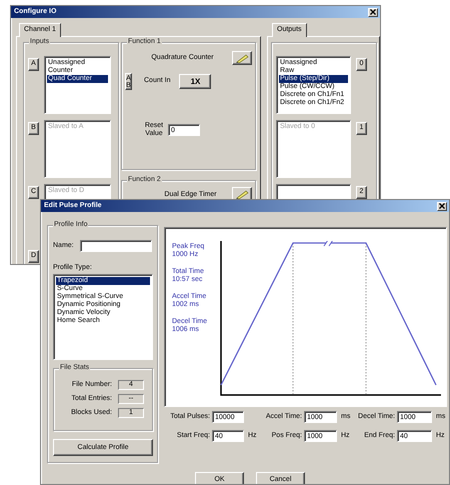 This screenshot has height=485, width=450. What do you see at coordinates (116, 246) in the screenshot?
I see `name-field` at bounding box center [116, 246].